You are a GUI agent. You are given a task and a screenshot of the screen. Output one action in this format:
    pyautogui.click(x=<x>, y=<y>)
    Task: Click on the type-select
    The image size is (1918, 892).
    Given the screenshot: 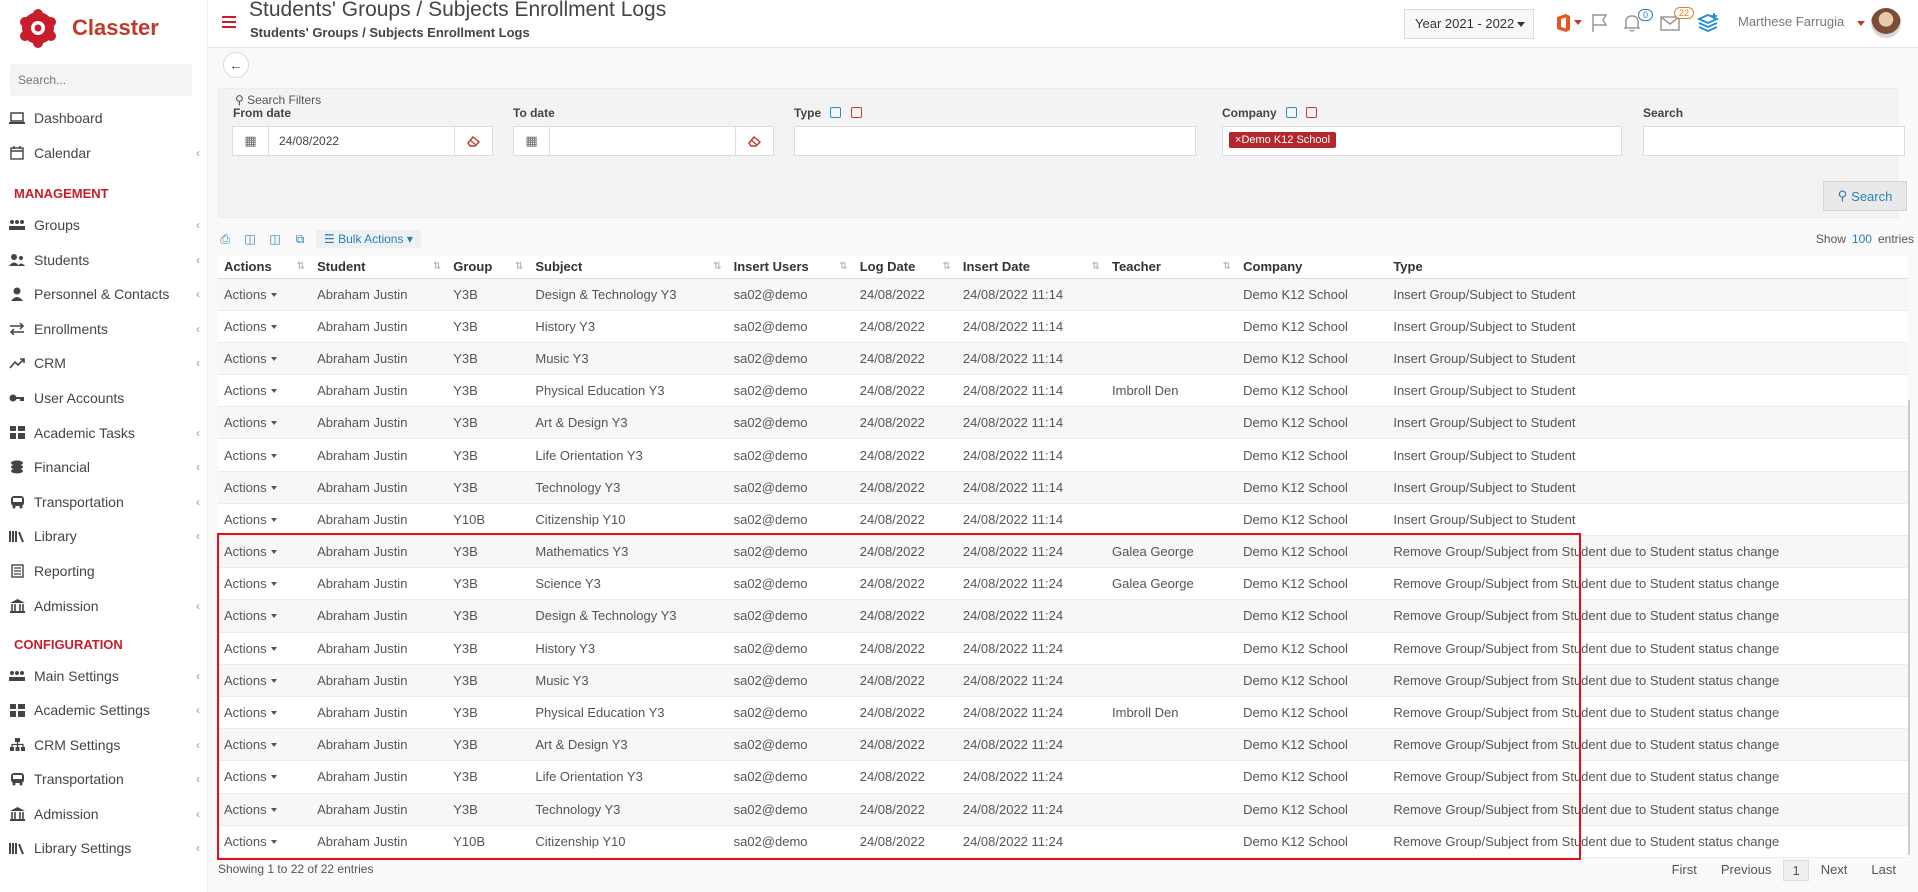 What is the action you would take?
    pyautogui.click(x=995, y=141)
    